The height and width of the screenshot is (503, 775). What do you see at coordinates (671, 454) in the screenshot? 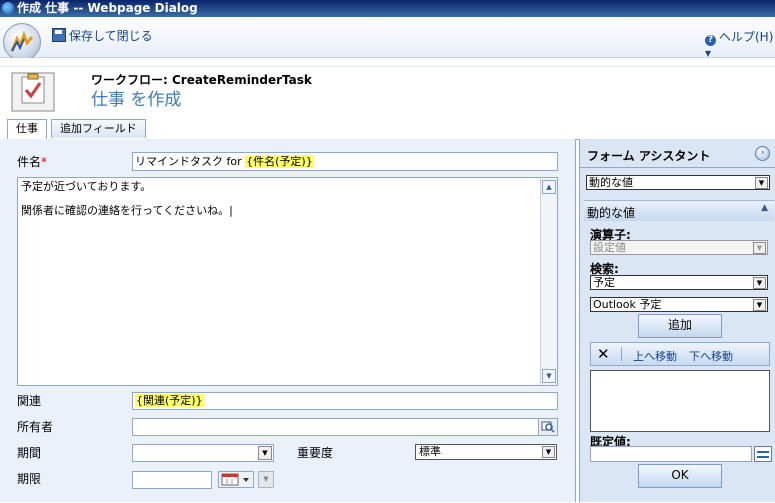
I see `default-value-input` at bounding box center [671, 454].